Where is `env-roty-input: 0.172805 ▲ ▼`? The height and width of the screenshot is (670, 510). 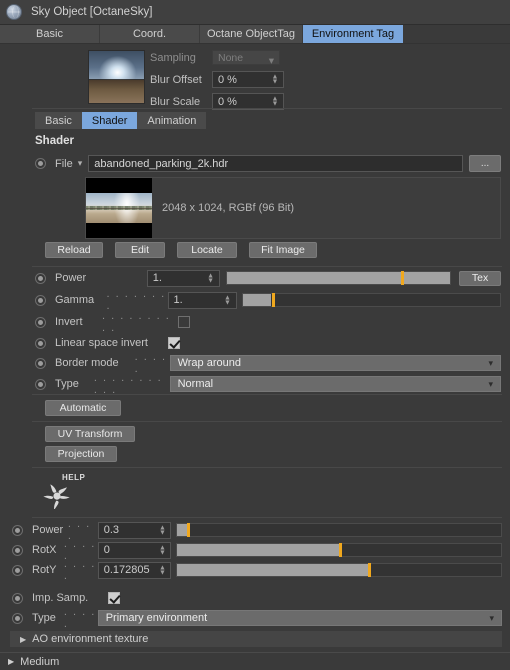
env-roty-input: 0.172805 ▲ ▼ is located at coordinates (134, 570).